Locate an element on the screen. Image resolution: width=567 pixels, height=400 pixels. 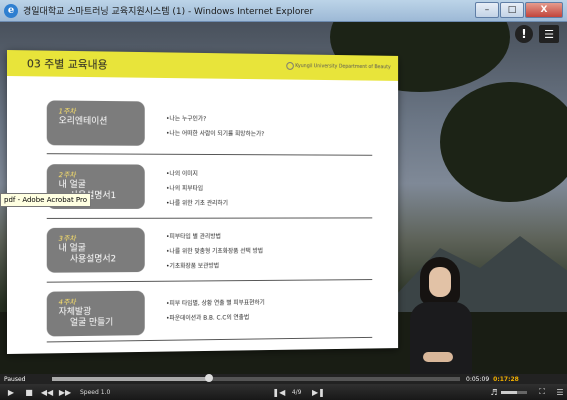
ie-icon: e is located at coordinates (11, 10).